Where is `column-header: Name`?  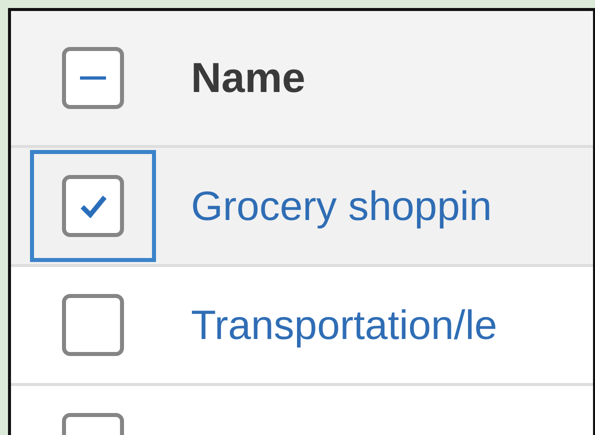 column-header: Name is located at coordinates (248, 78).